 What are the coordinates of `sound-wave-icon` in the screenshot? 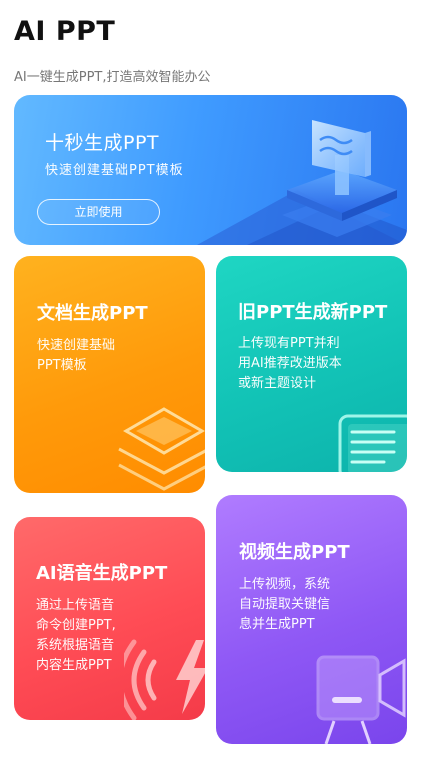 It's located at (164, 679).